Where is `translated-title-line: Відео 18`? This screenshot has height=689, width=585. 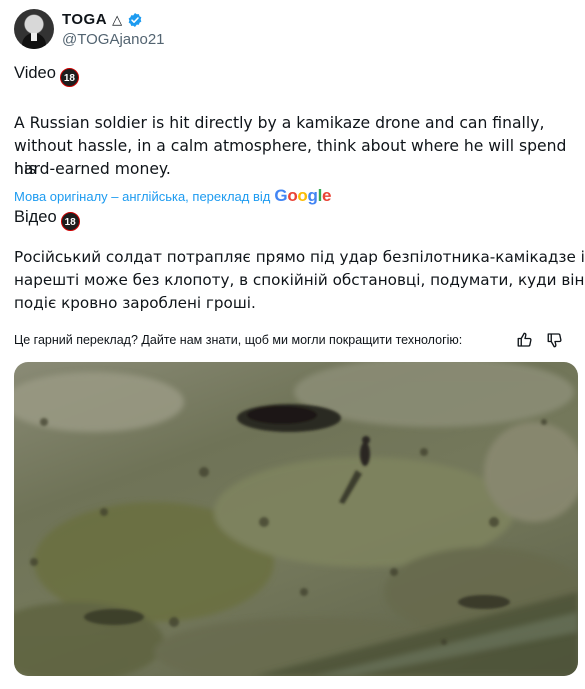
translated-title-line: Відео 18 is located at coordinates (47, 218).